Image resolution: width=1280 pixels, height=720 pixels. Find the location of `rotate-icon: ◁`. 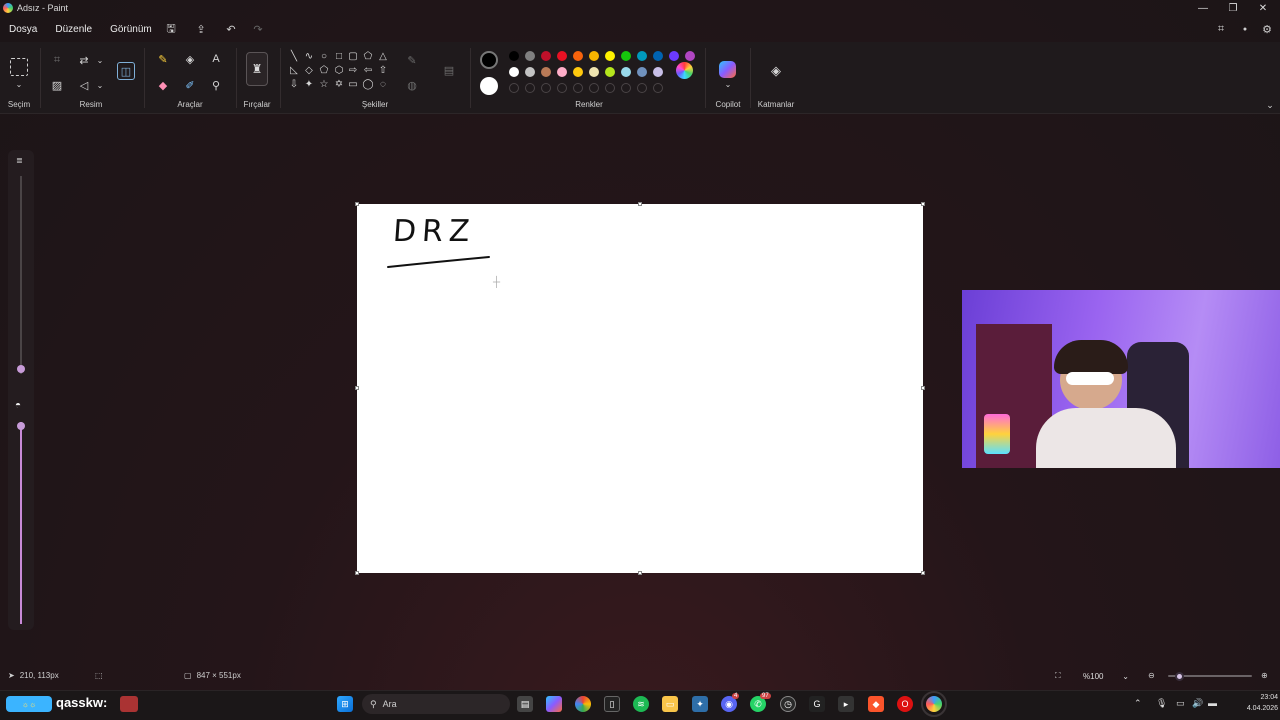

rotate-icon: ◁ is located at coordinates (84, 85).